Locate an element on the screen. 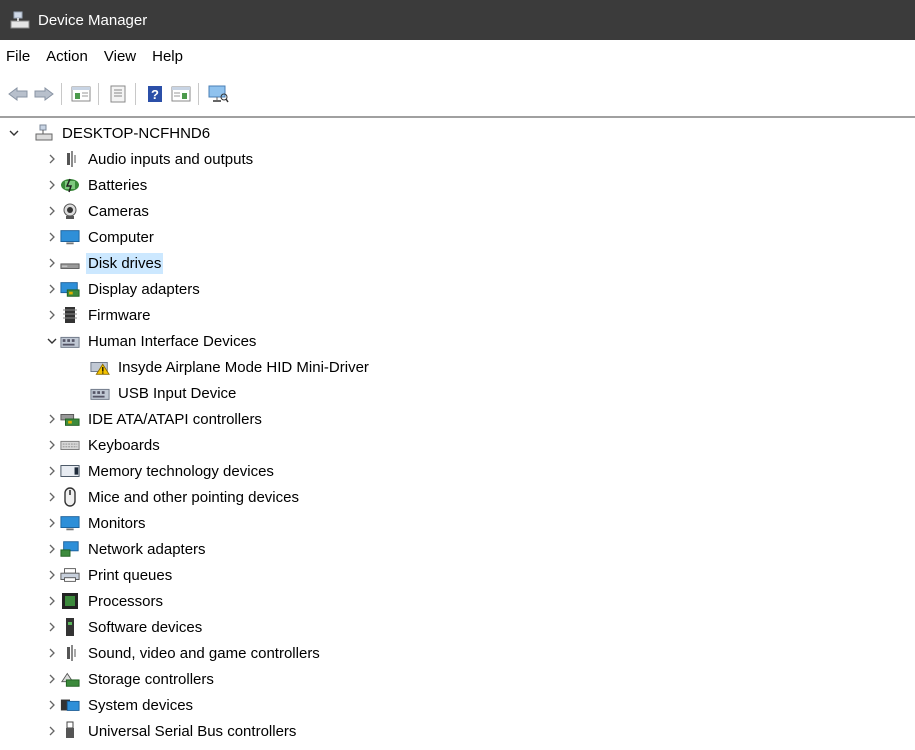  tree-item-keyboards: Keyboards is located at coordinates (103, 445).